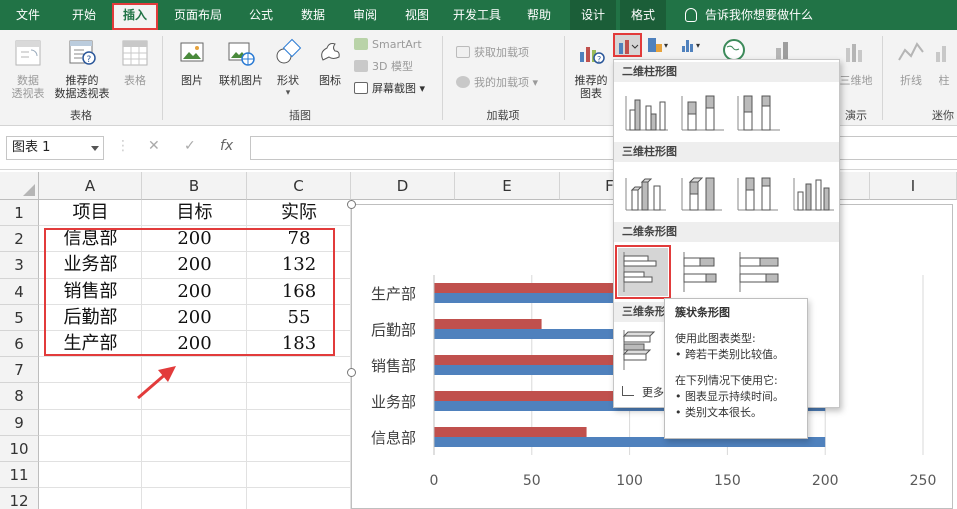 The height and width of the screenshot is (509, 957). I want to click on arrow-to-data, so click(156, 383).